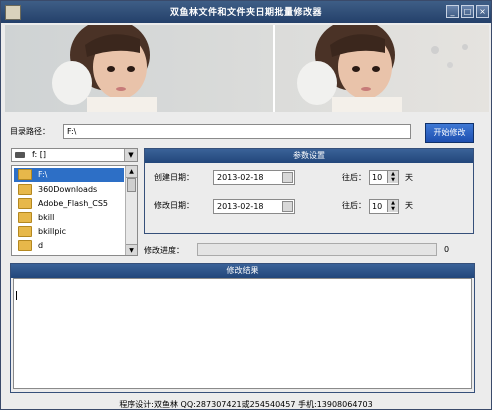 Image resolution: width=492 pixels, height=410 pixels. What do you see at coordinates (377, 177) in the screenshot?
I see `create-offset-value: 10` at bounding box center [377, 177].